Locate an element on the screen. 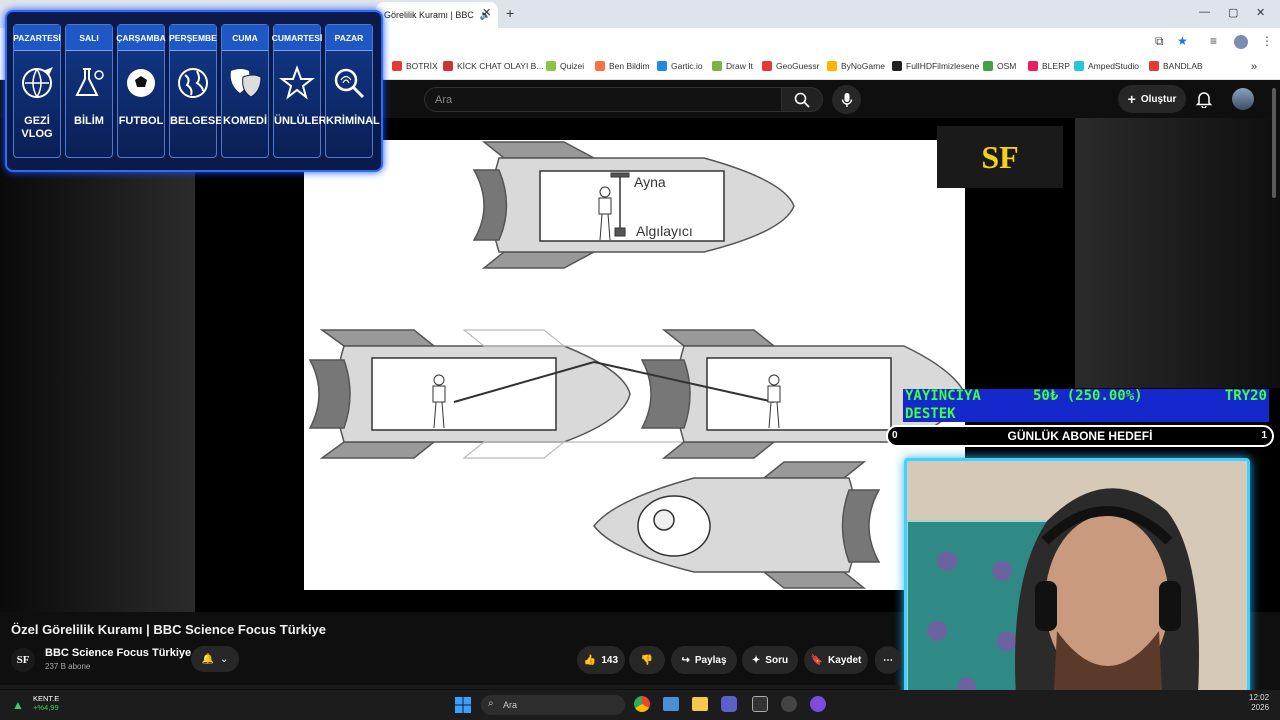 The width and height of the screenshot is (1280, 720). webcam-person-image is located at coordinates (1077, 586).